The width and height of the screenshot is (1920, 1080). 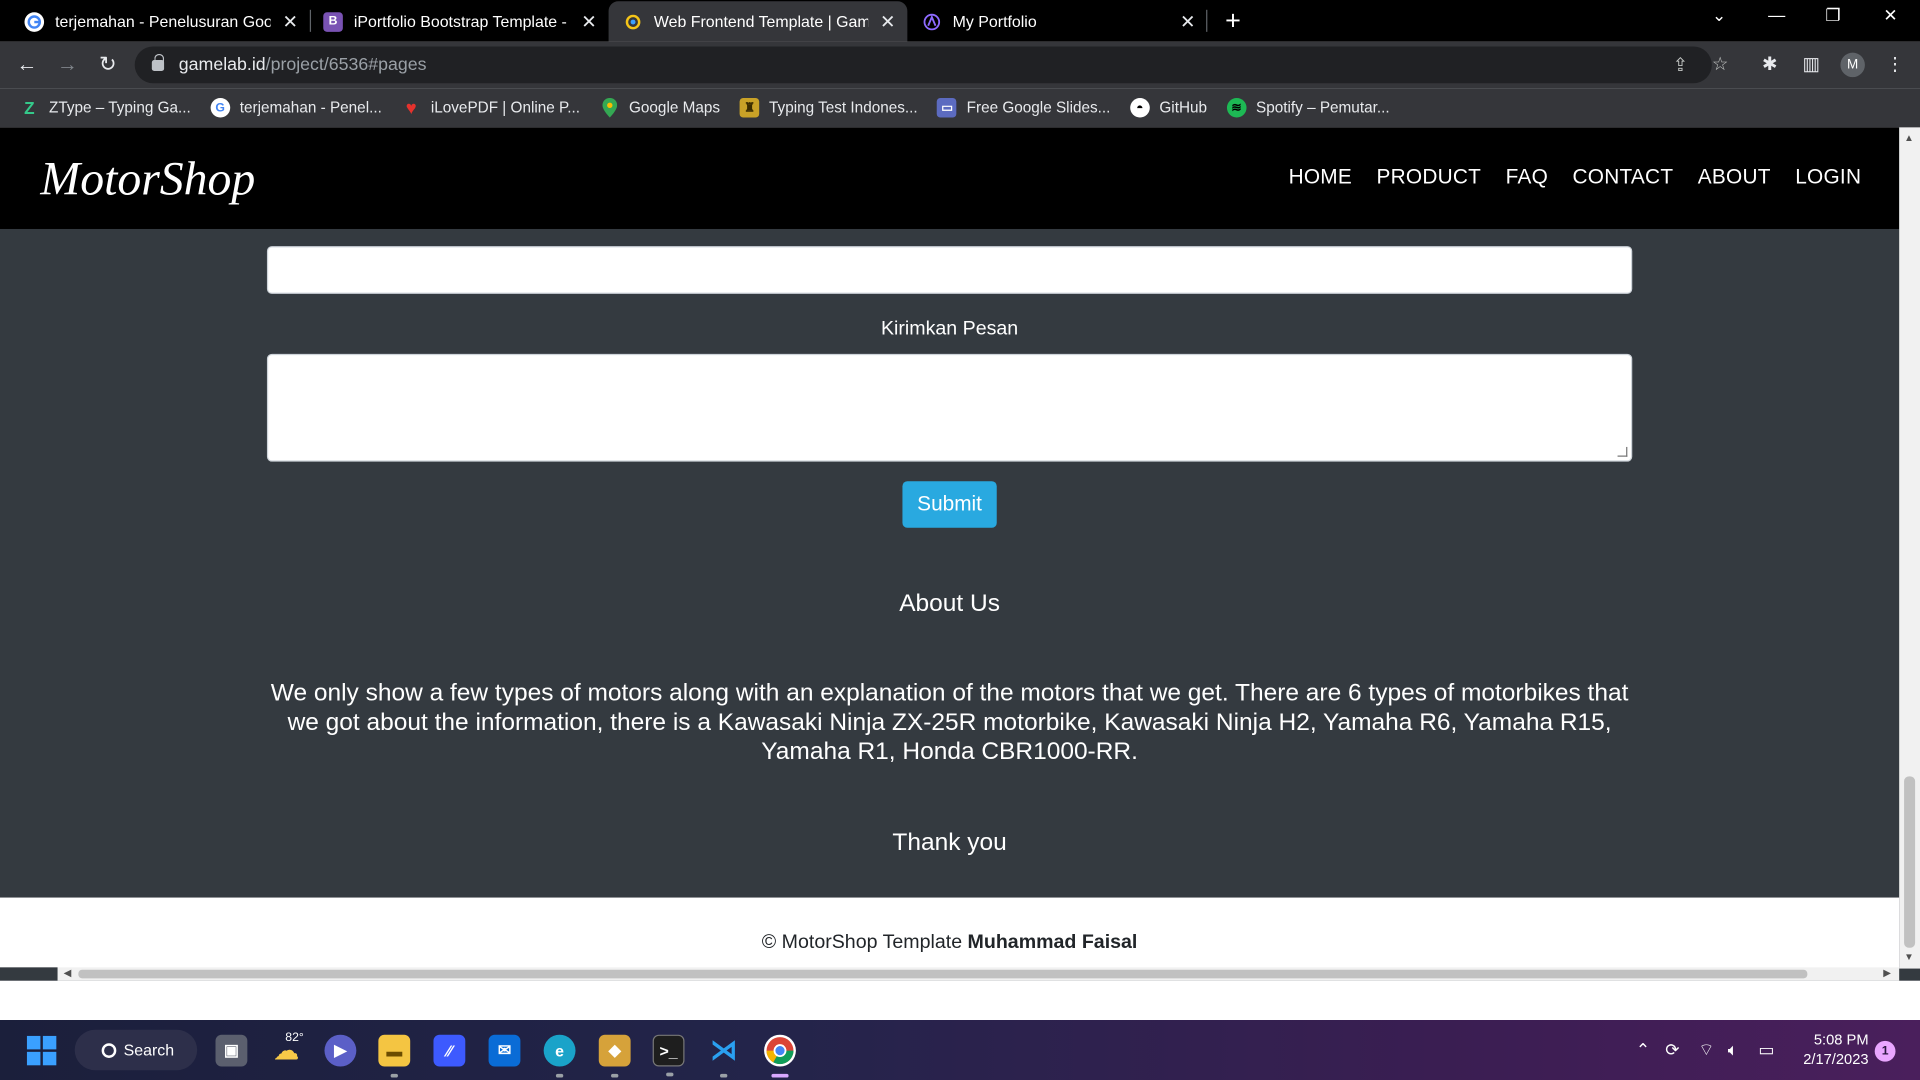 I want to click on search-icon, so click(x=109, y=1050).